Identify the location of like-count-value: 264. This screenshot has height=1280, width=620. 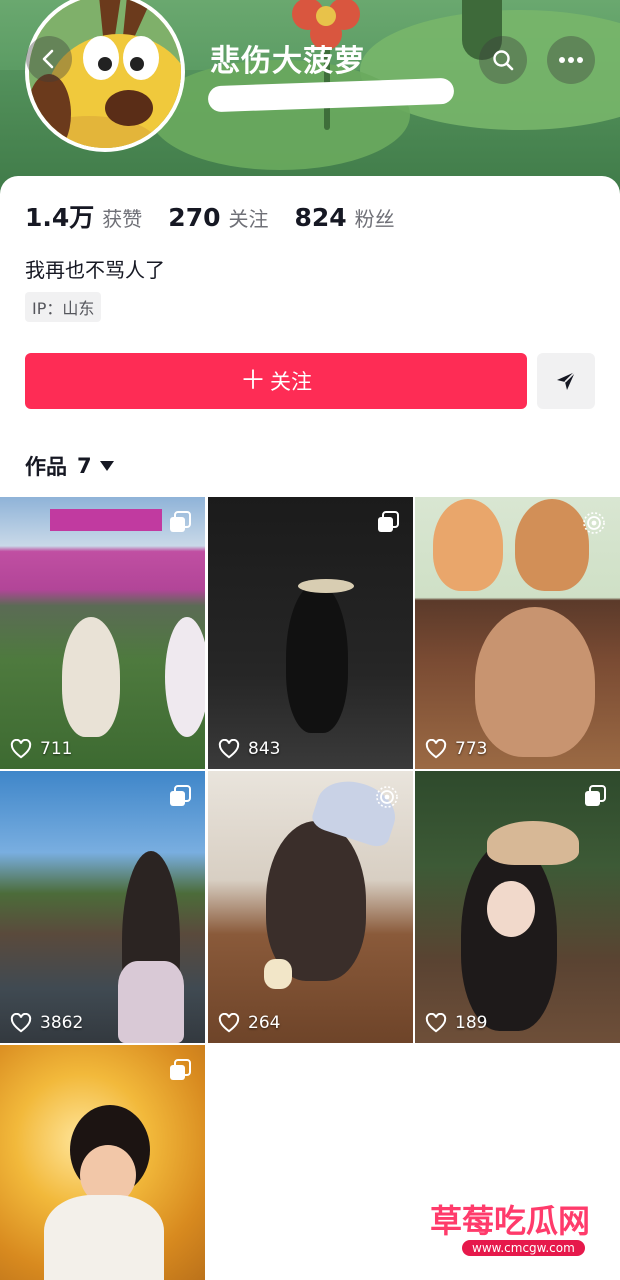
(264, 1023).